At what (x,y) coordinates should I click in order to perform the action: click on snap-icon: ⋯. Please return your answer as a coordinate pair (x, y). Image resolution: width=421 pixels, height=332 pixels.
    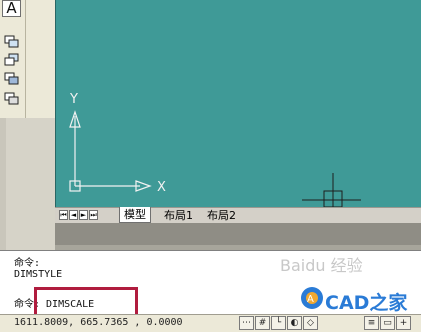
    Looking at the image, I should click on (246, 323).